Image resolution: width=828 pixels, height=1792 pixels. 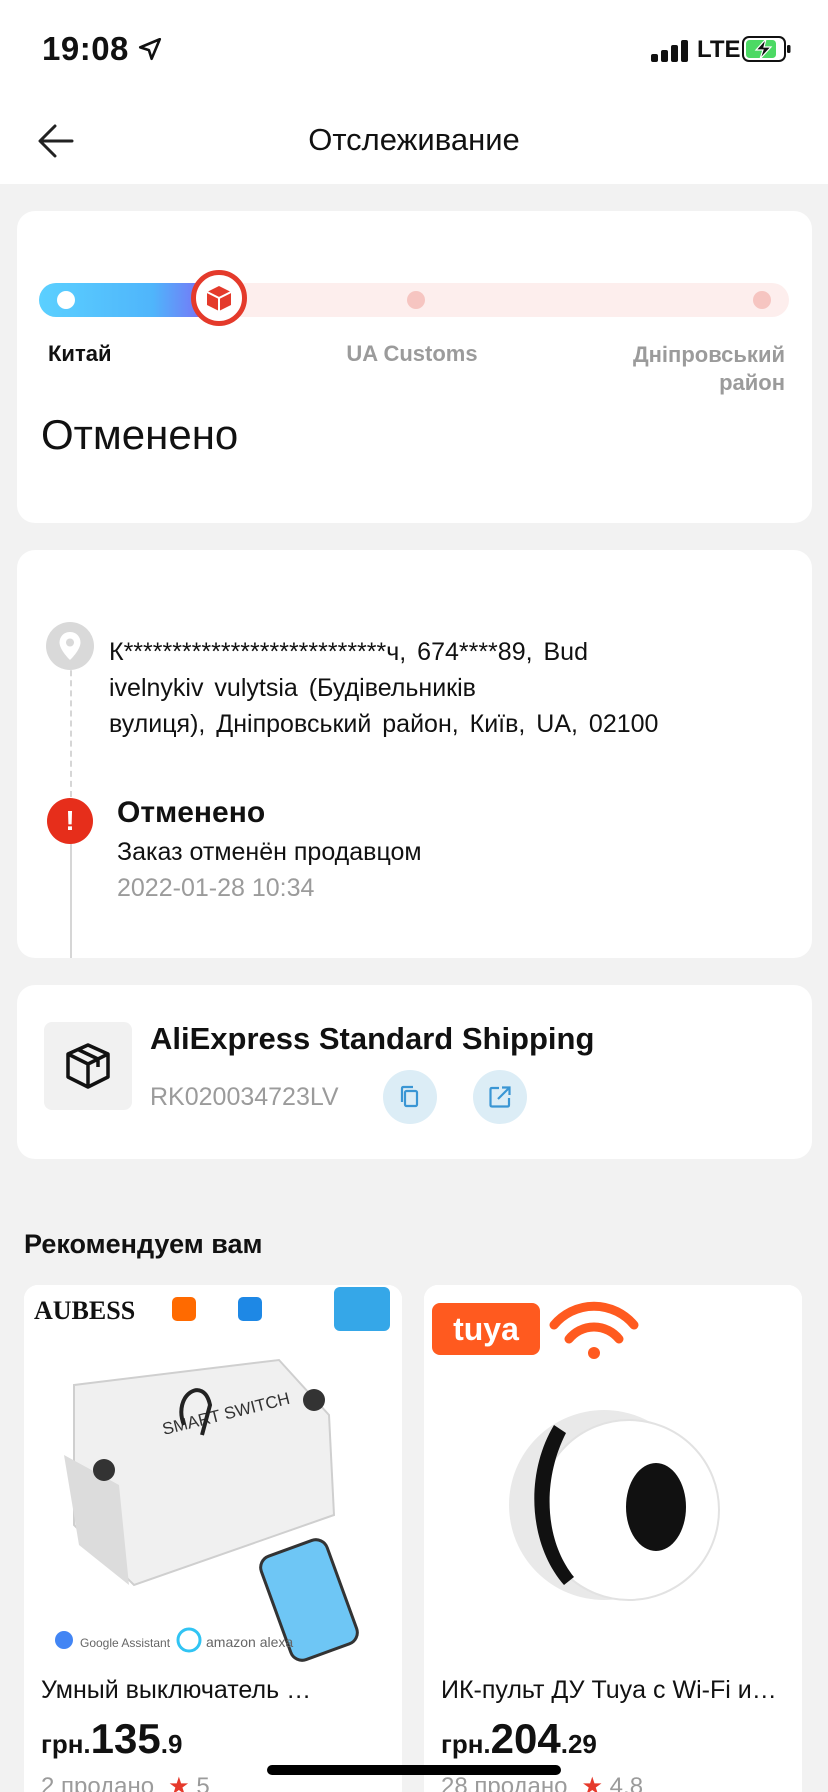 I want to click on product-image-text: Google Assistant, so click(x=125, y=1643).